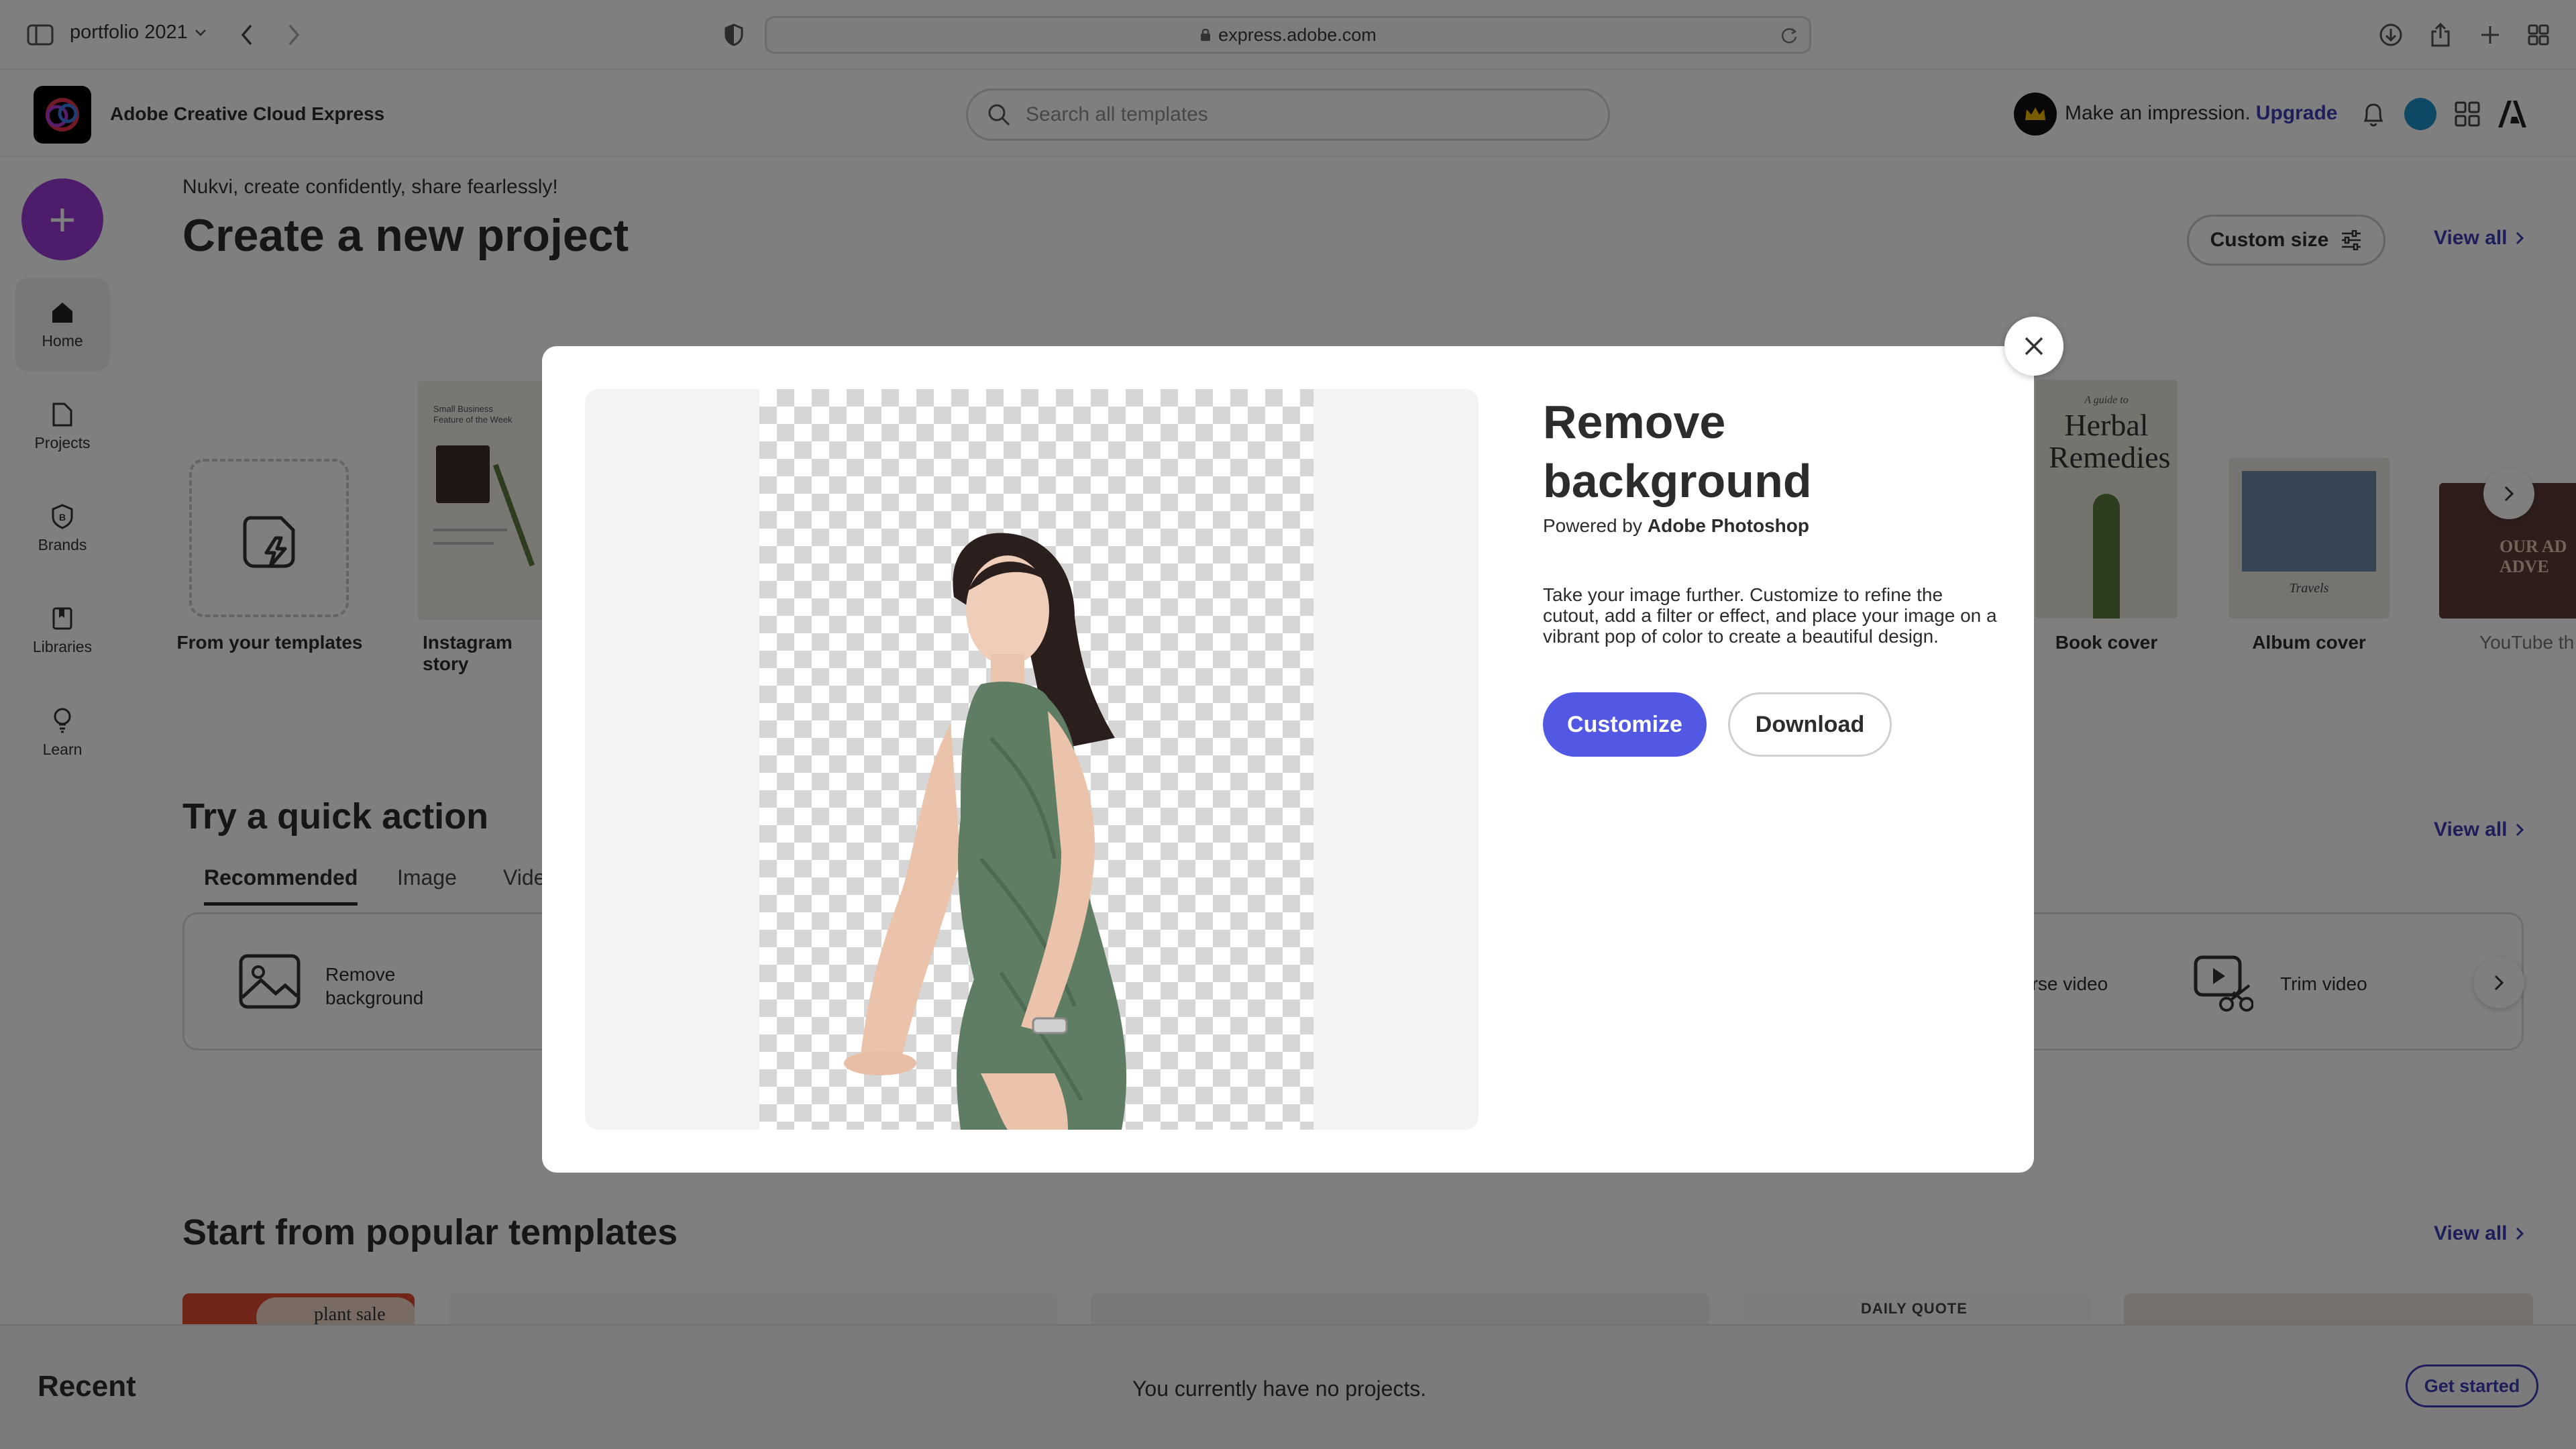  I want to click on powered-by-brand: Adobe Photoshop, so click(1728, 525).